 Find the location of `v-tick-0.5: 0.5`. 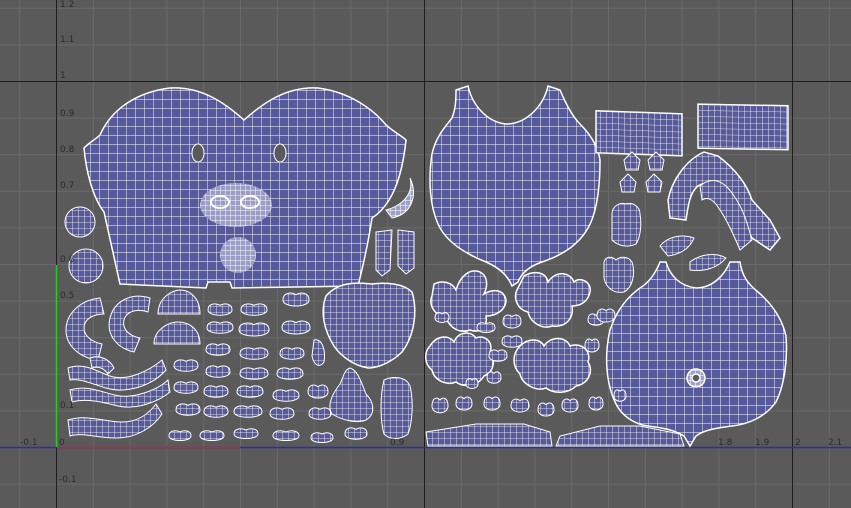

v-tick-0.5: 0.5 is located at coordinates (67, 296).